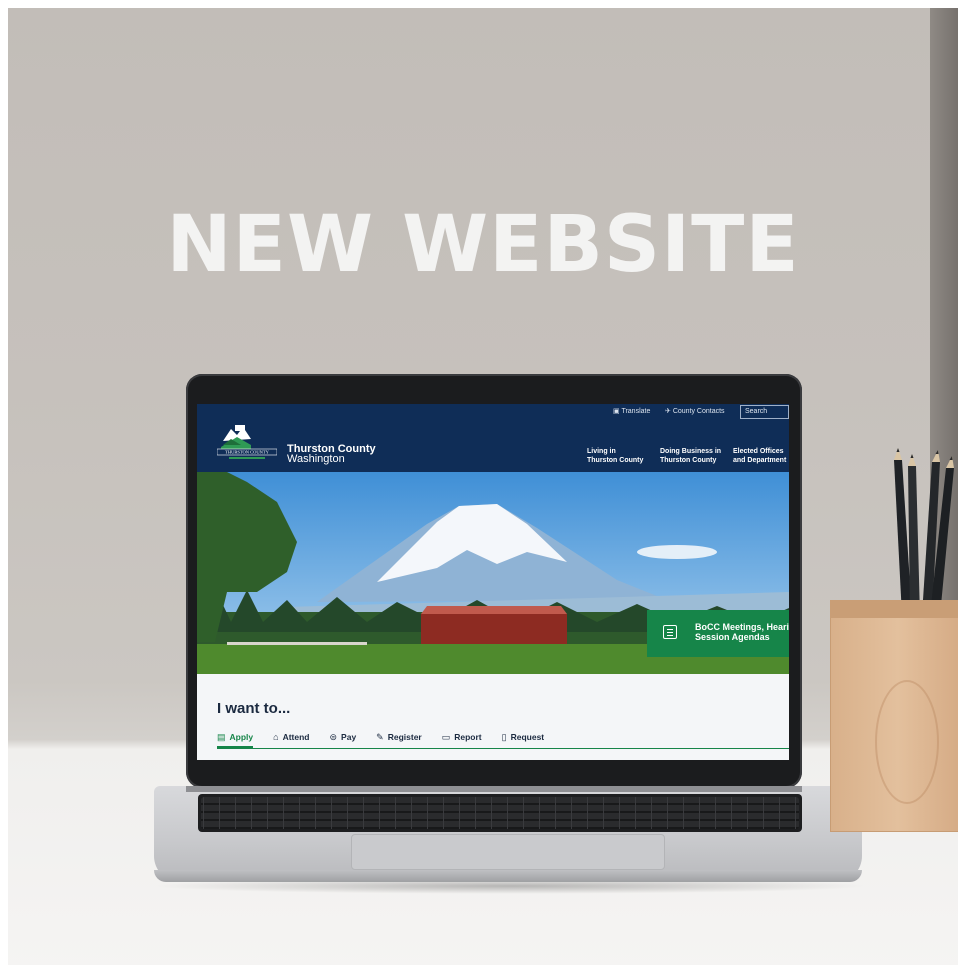 The image size is (966, 973). Describe the element at coordinates (247, 443) in the screenshot. I see `county-logo: THURSTON COUNTY` at that location.